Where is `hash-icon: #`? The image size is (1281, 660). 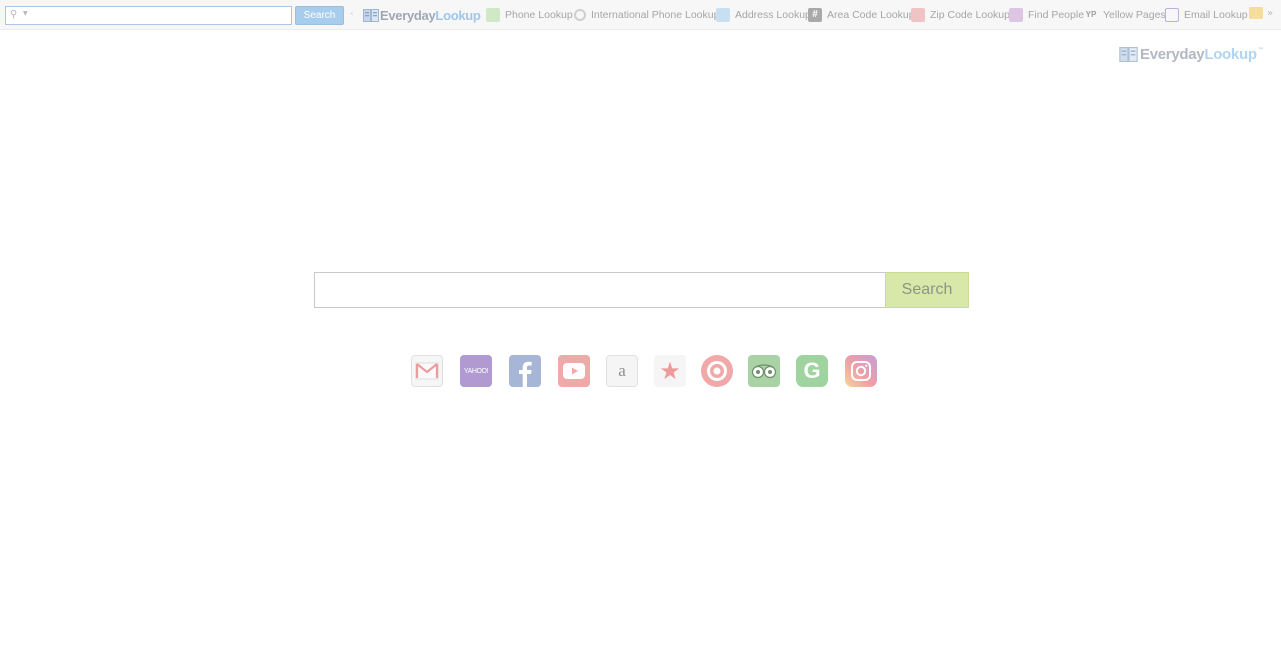
hash-icon: # is located at coordinates (815, 15).